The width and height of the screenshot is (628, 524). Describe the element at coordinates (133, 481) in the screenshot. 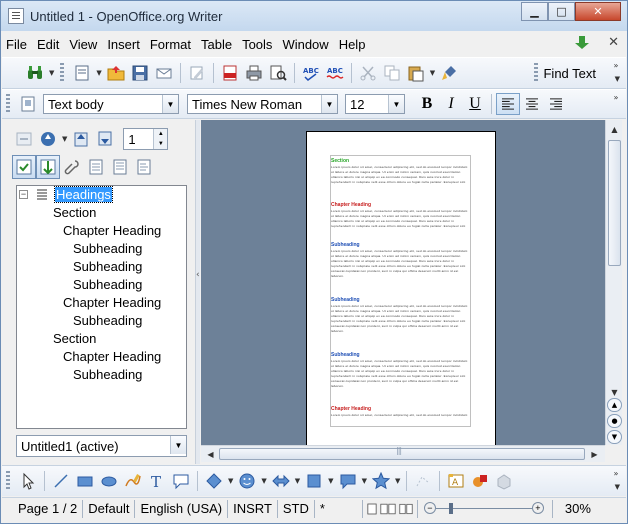

I see `freeform-line-icon` at that location.